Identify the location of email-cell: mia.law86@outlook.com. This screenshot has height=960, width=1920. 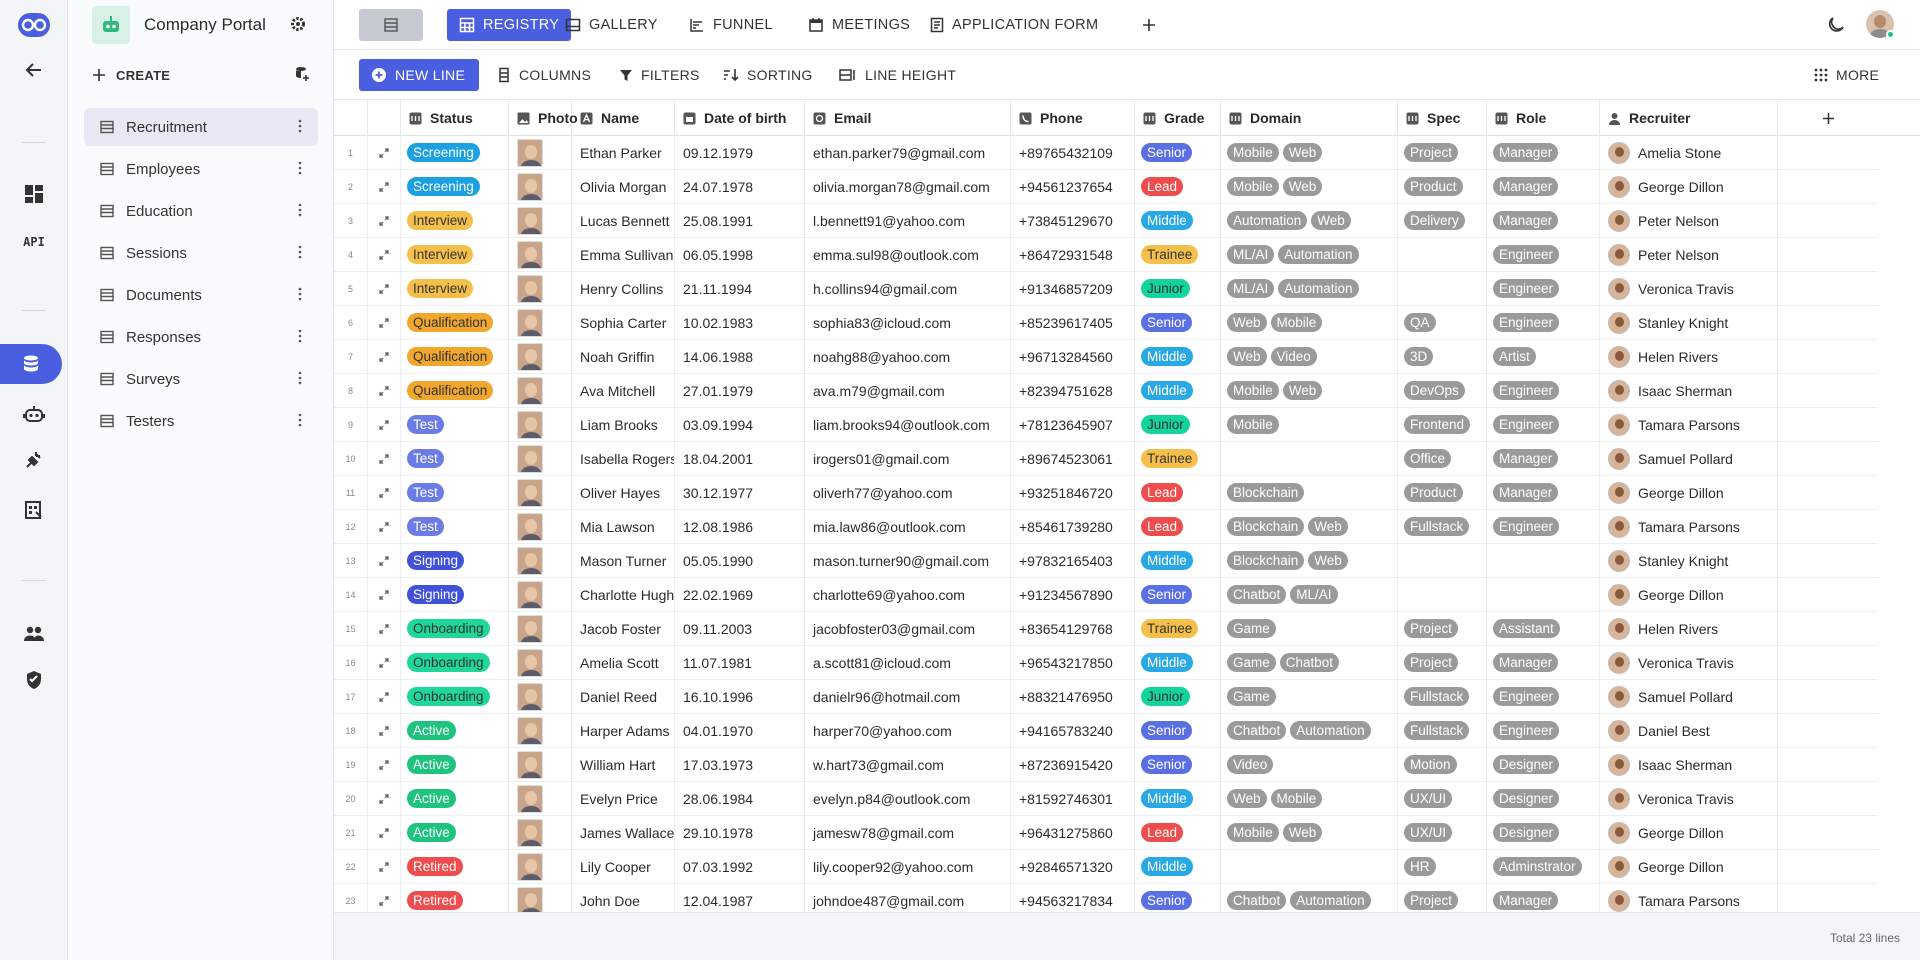
(908, 526).